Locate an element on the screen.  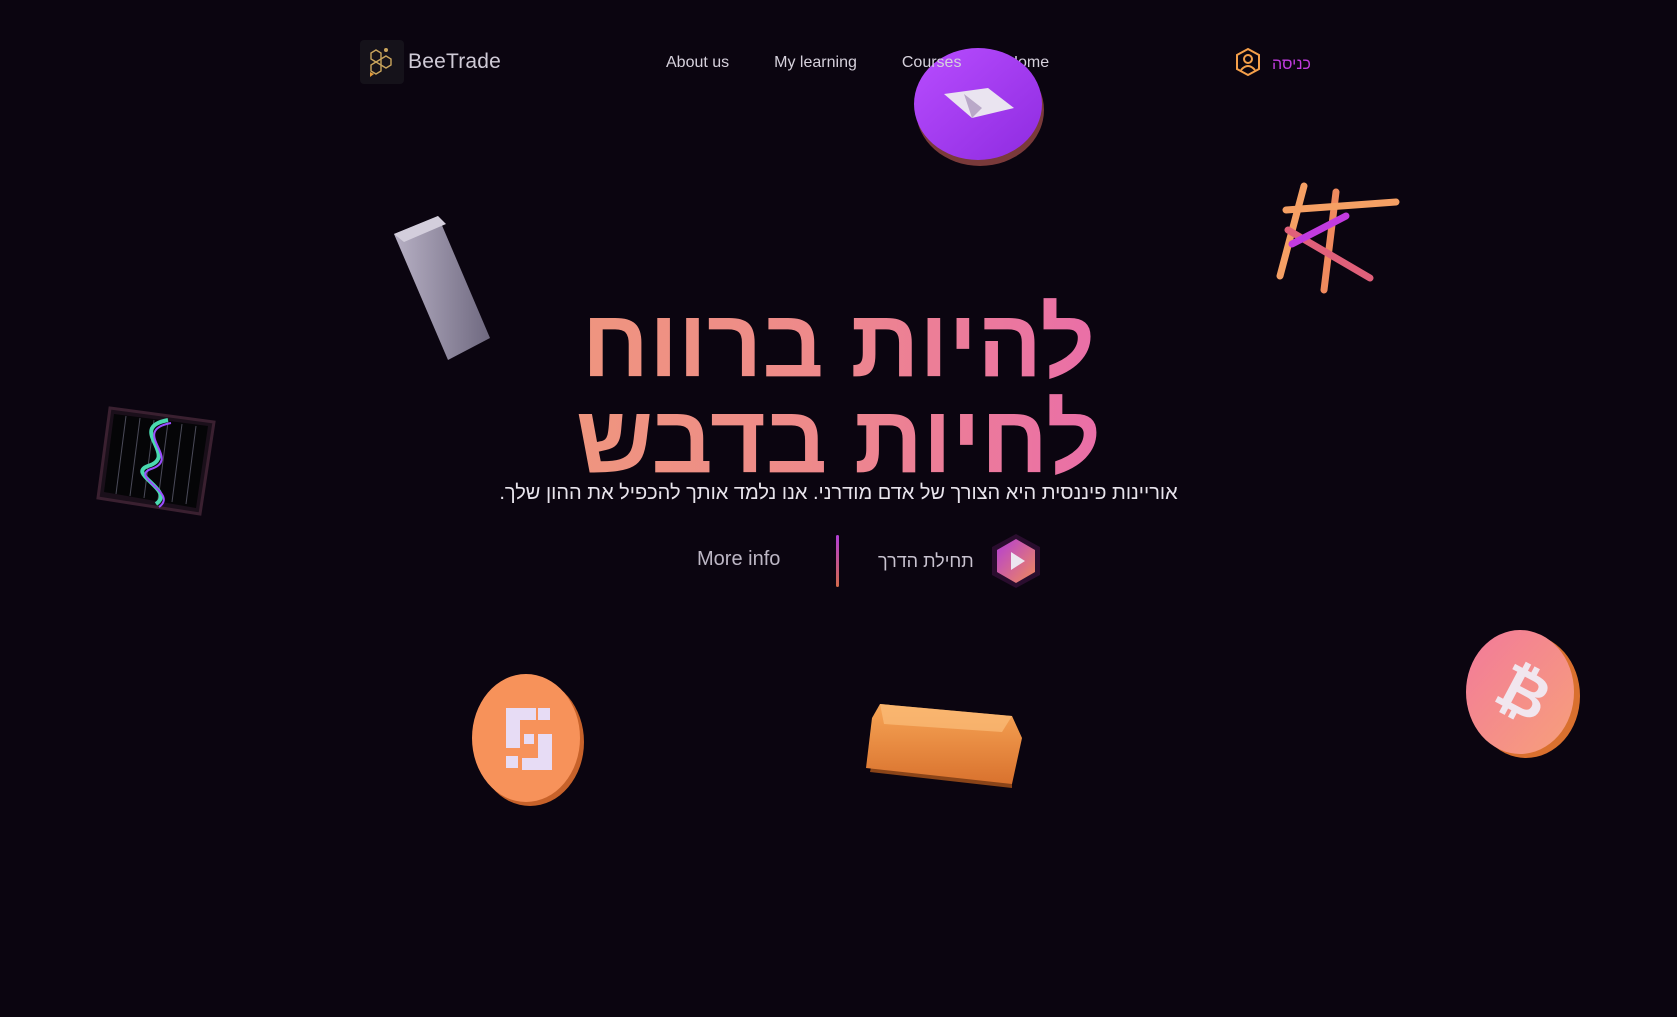
brand-name: BeeTrade is located at coordinates (455, 61).